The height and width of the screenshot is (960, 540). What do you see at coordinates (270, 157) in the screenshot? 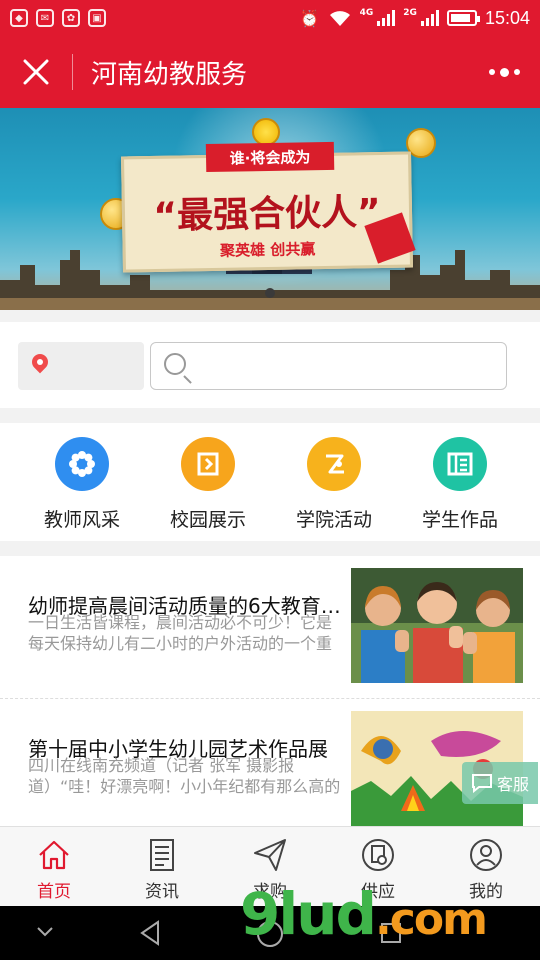
I see `banner-tag: 谁·将会成为` at bounding box center [270, 157].